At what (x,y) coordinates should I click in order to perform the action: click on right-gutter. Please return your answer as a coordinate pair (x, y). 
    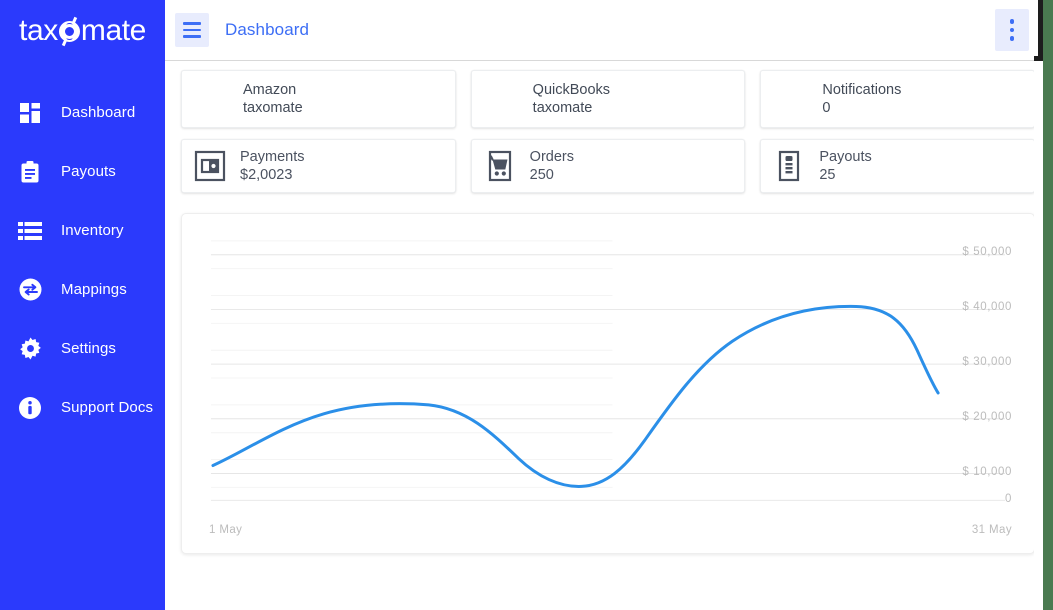
    Looking at the image, I should click on (1038, 305).